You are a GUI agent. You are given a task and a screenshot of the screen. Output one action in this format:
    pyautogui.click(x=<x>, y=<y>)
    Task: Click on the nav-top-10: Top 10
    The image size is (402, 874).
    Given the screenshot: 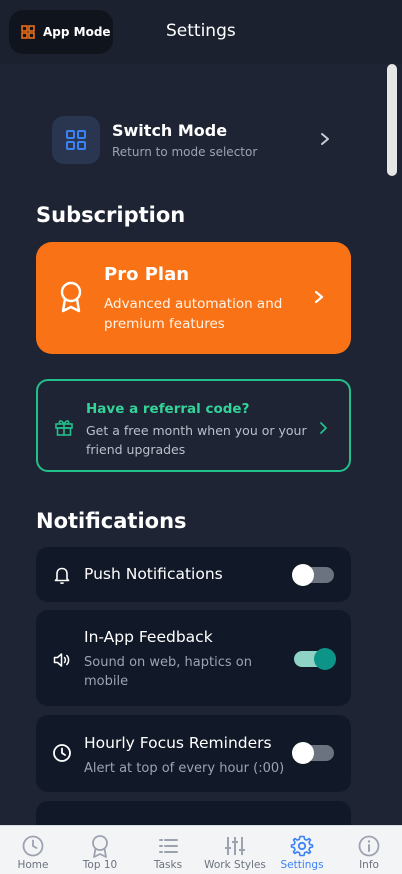 What is the action you would take?
    pyautogui.click(x=100, y=850)
    